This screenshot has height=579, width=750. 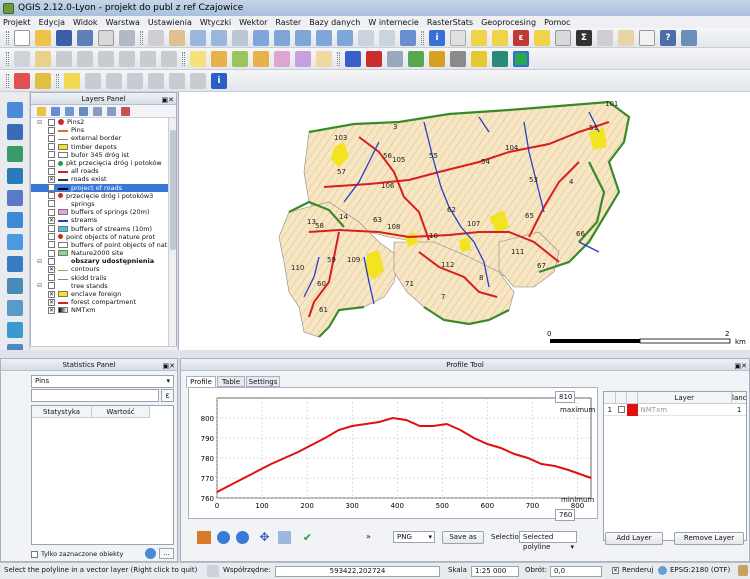 What do you see at coordinates (548, 541) in the screenshot?
I see `selection-select: Selected polyline ▾` at bounding box center [548, 541].